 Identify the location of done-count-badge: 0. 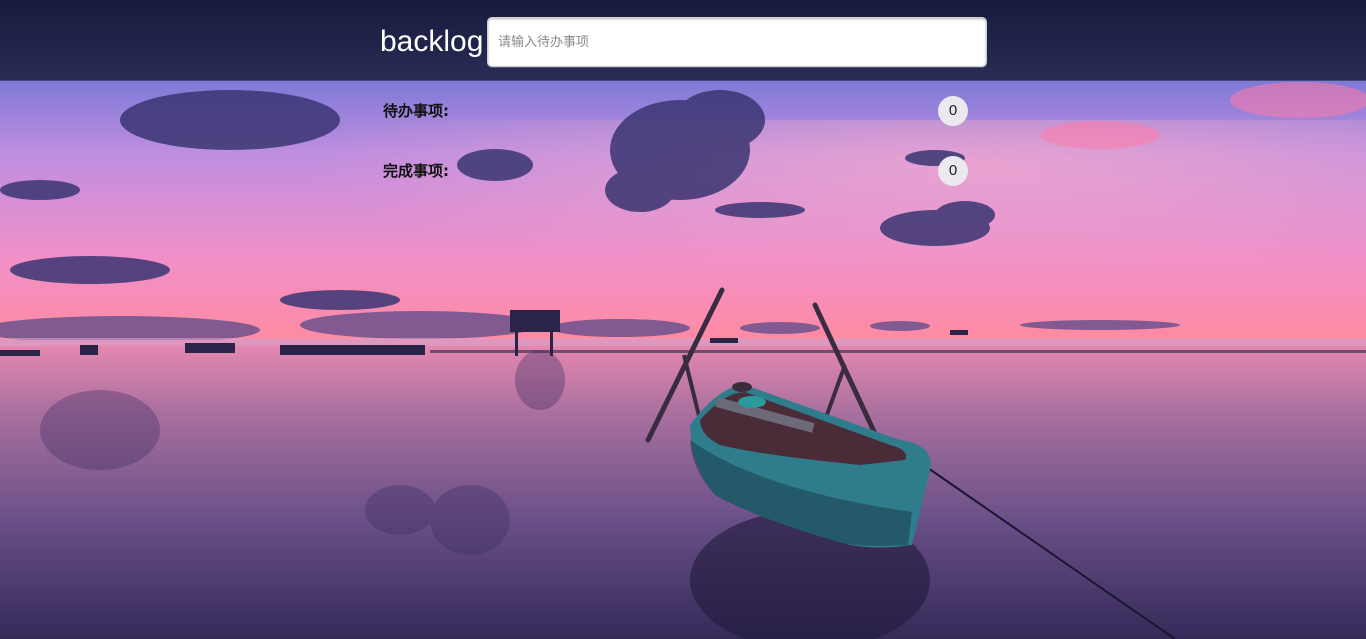
(953, 171).